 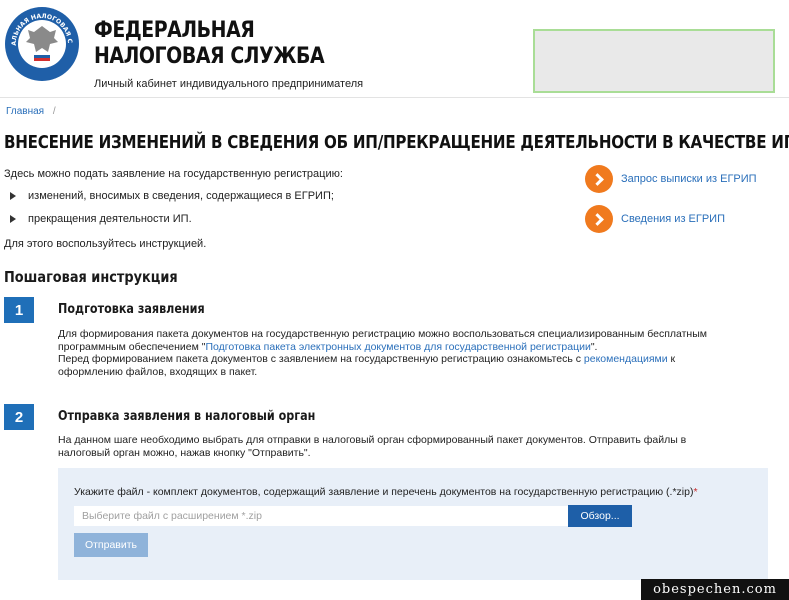 I want to click on step-number-badge: 1, so click(x=19, y=310).